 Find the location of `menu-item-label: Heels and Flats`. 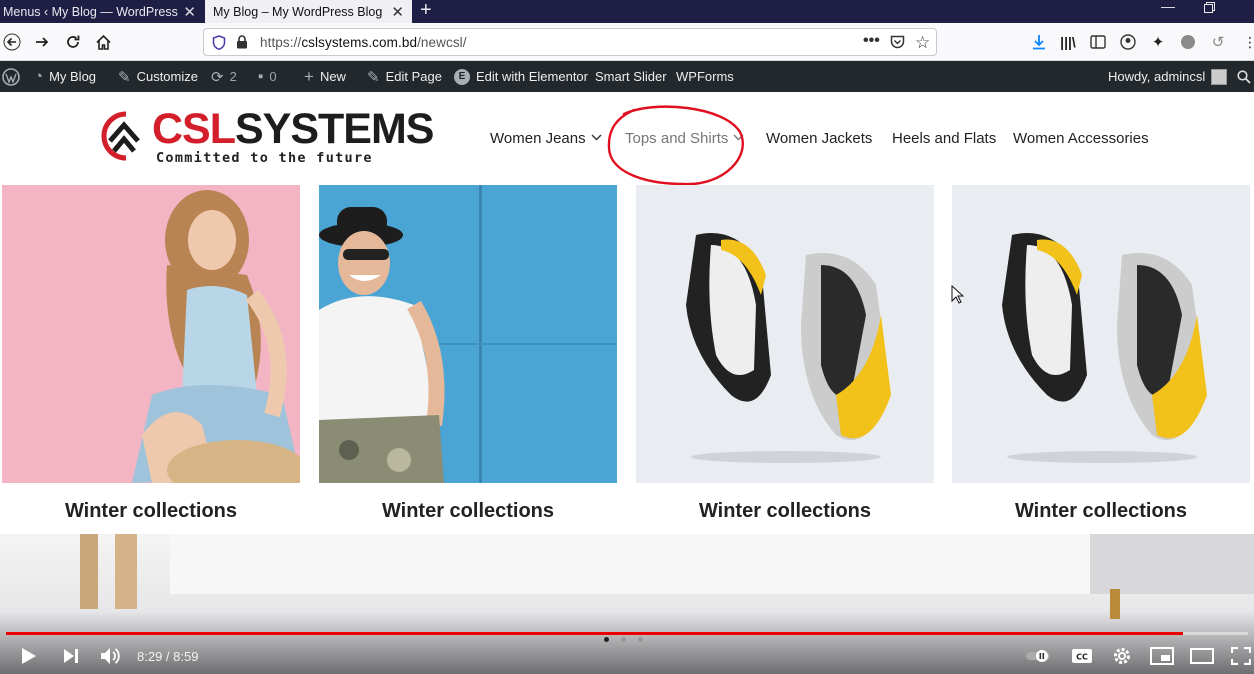

menu-item-label: Heels and Flats is located at coordinates (944, 138).